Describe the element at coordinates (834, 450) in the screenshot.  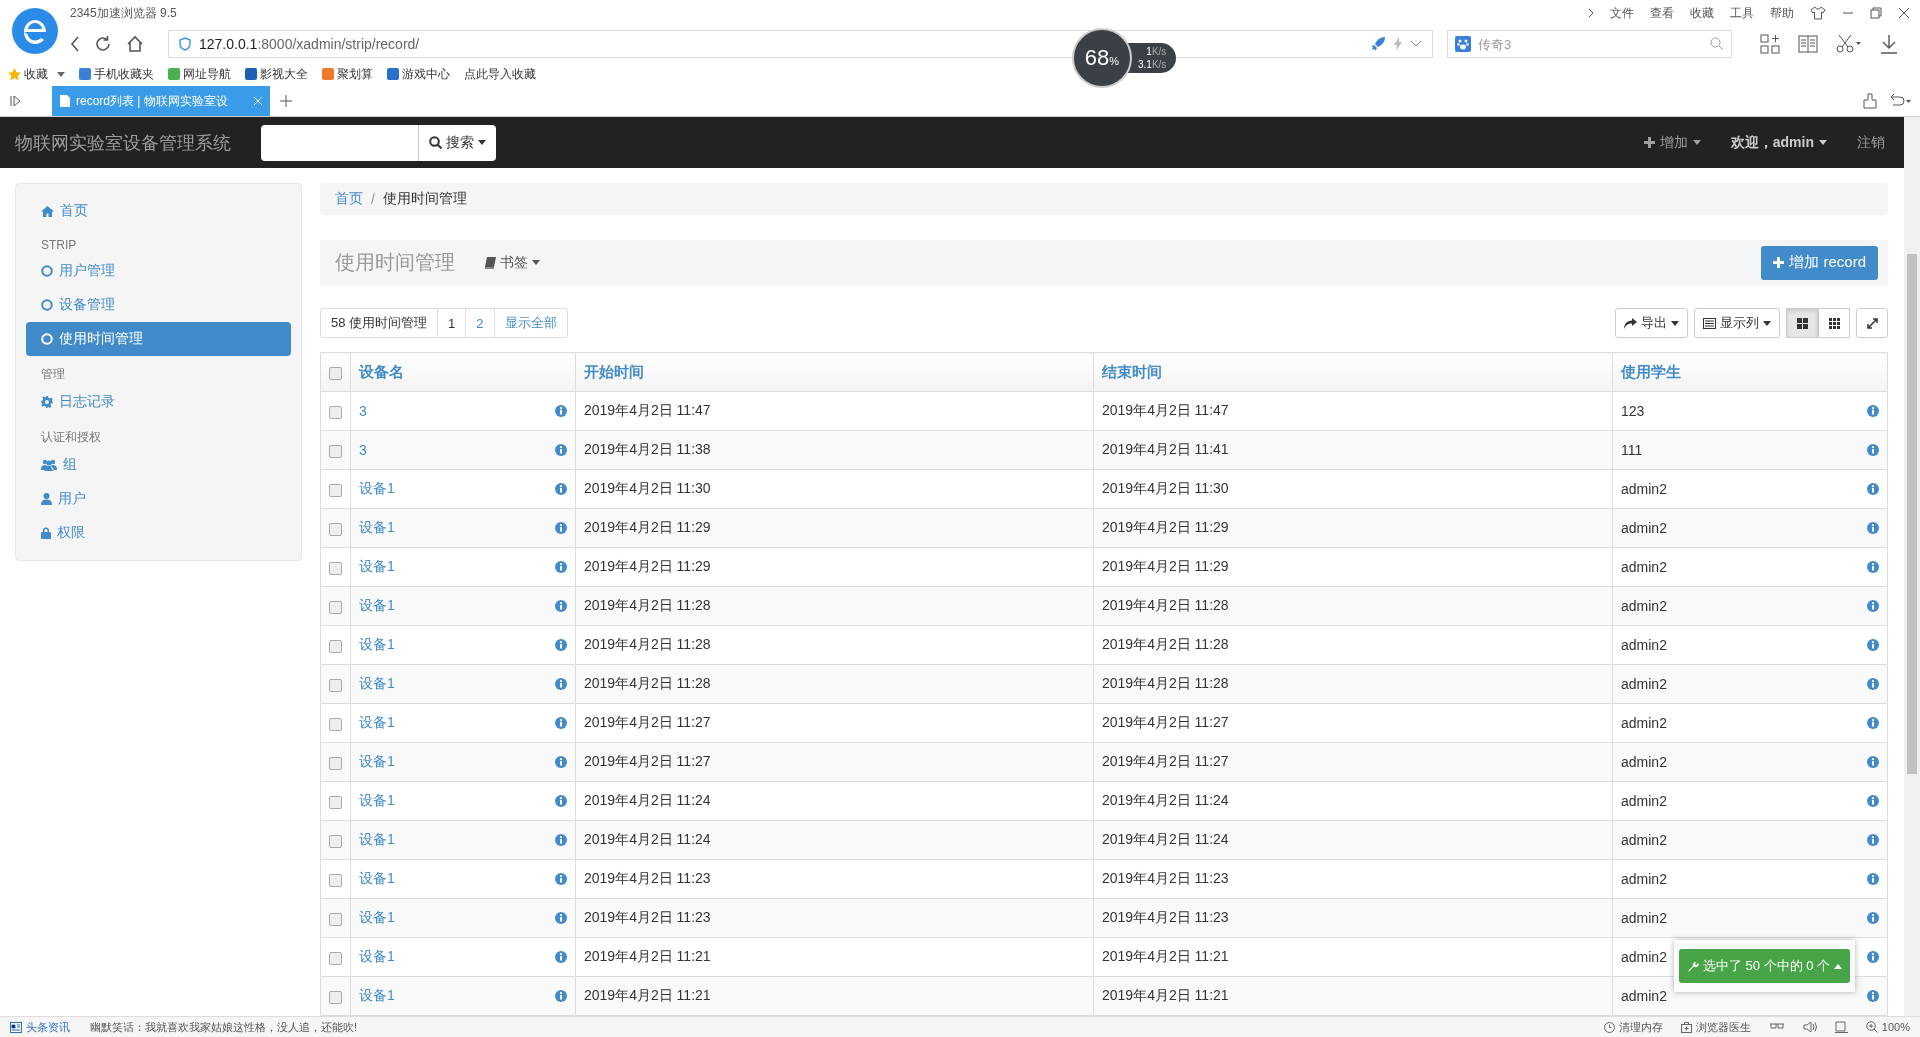
I see `table-cell: 2019年4月2日 11:38` at that location.